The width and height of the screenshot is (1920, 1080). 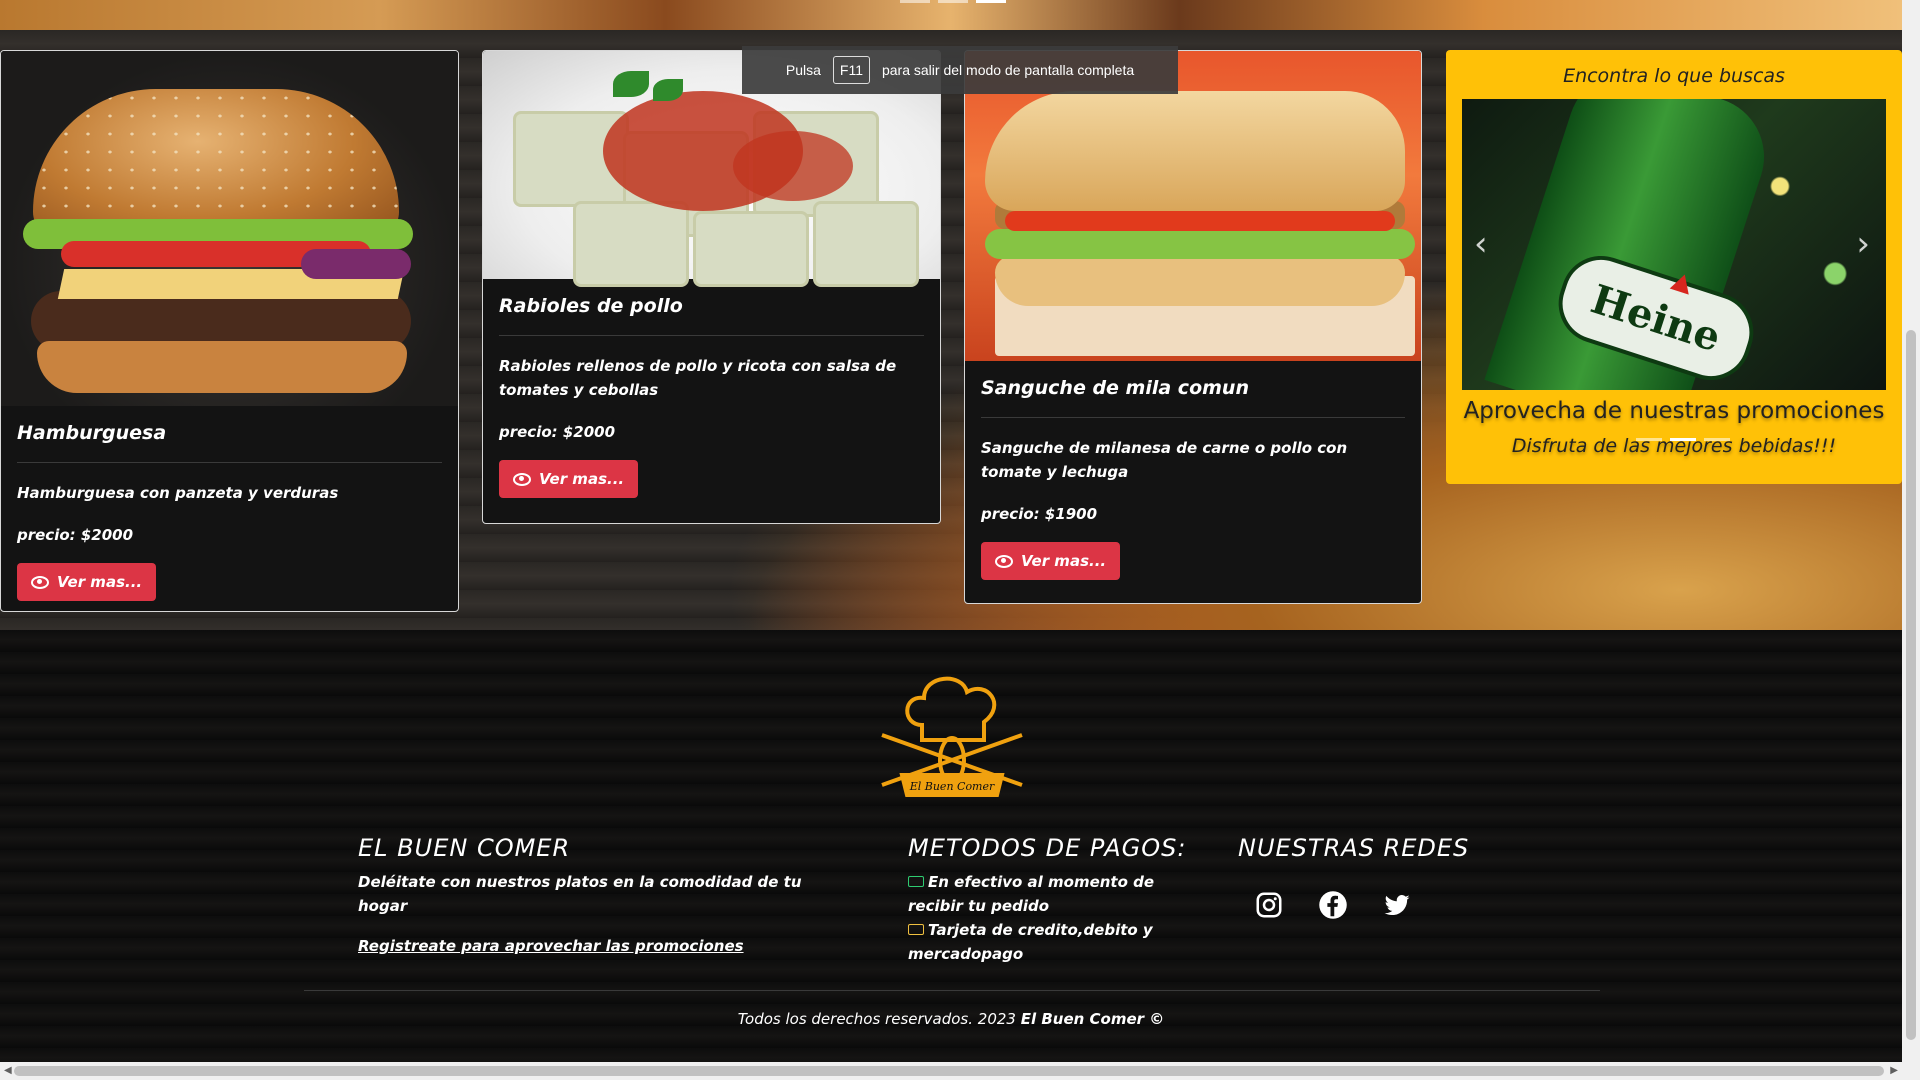 I want to click on payments-title: METODOS DE PAGOS:, so click(x=1047, y=848).